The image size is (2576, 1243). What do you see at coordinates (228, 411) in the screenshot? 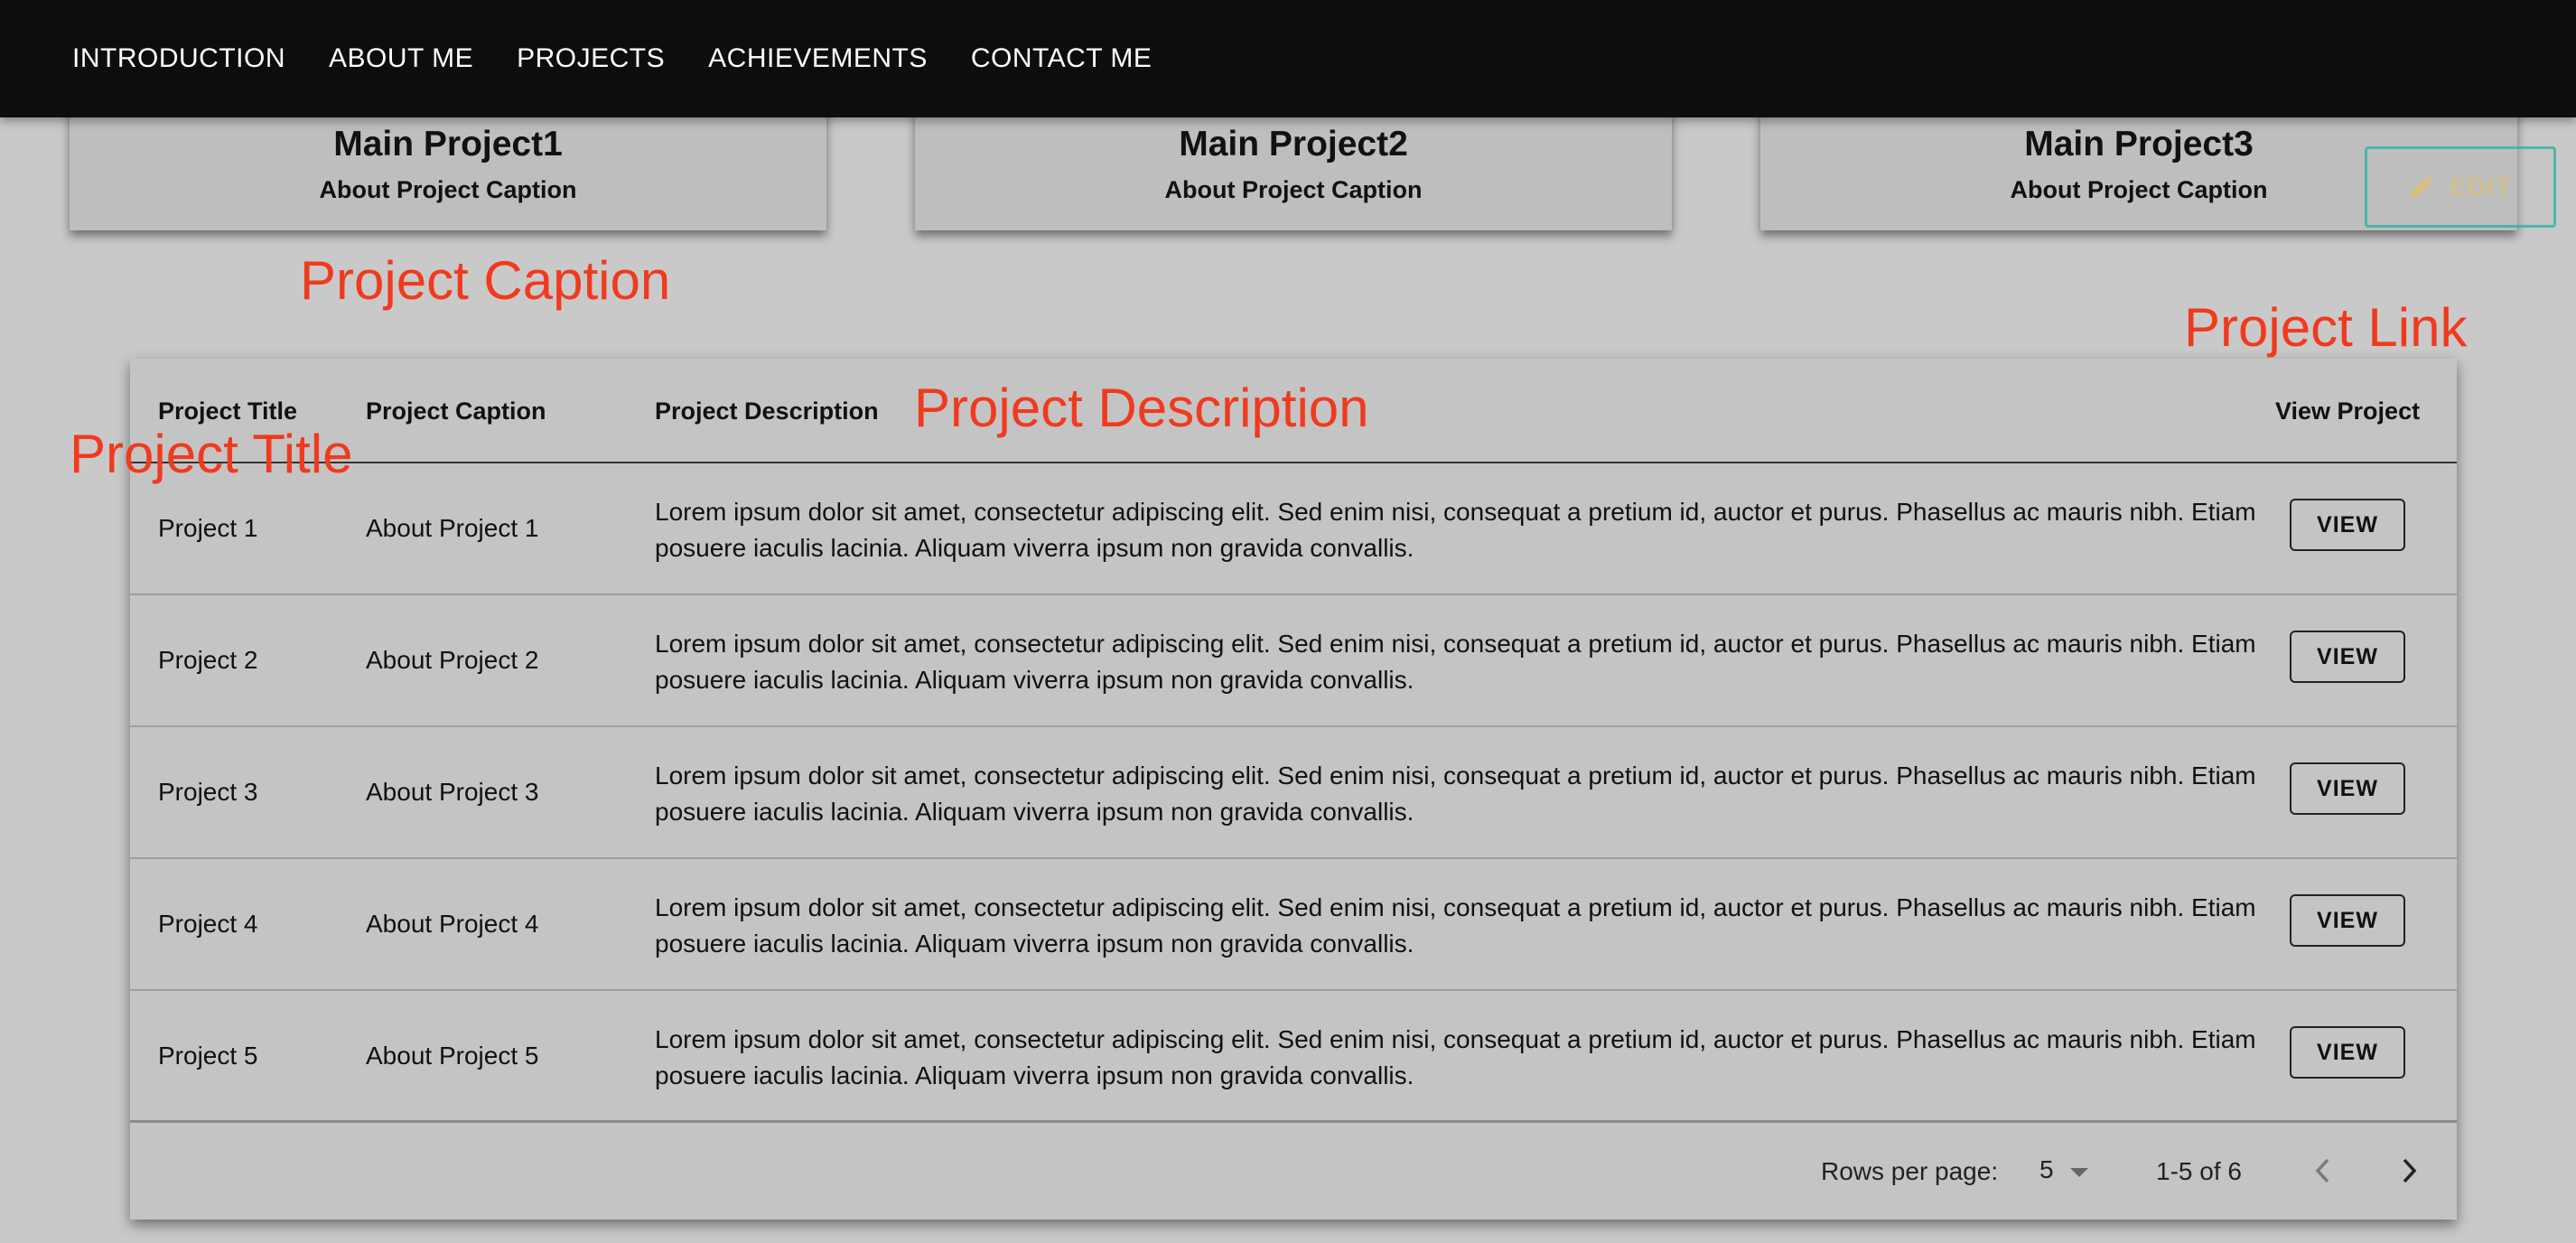
I see `column-header-project-title: Project Title` at bounding box center [228, 411].